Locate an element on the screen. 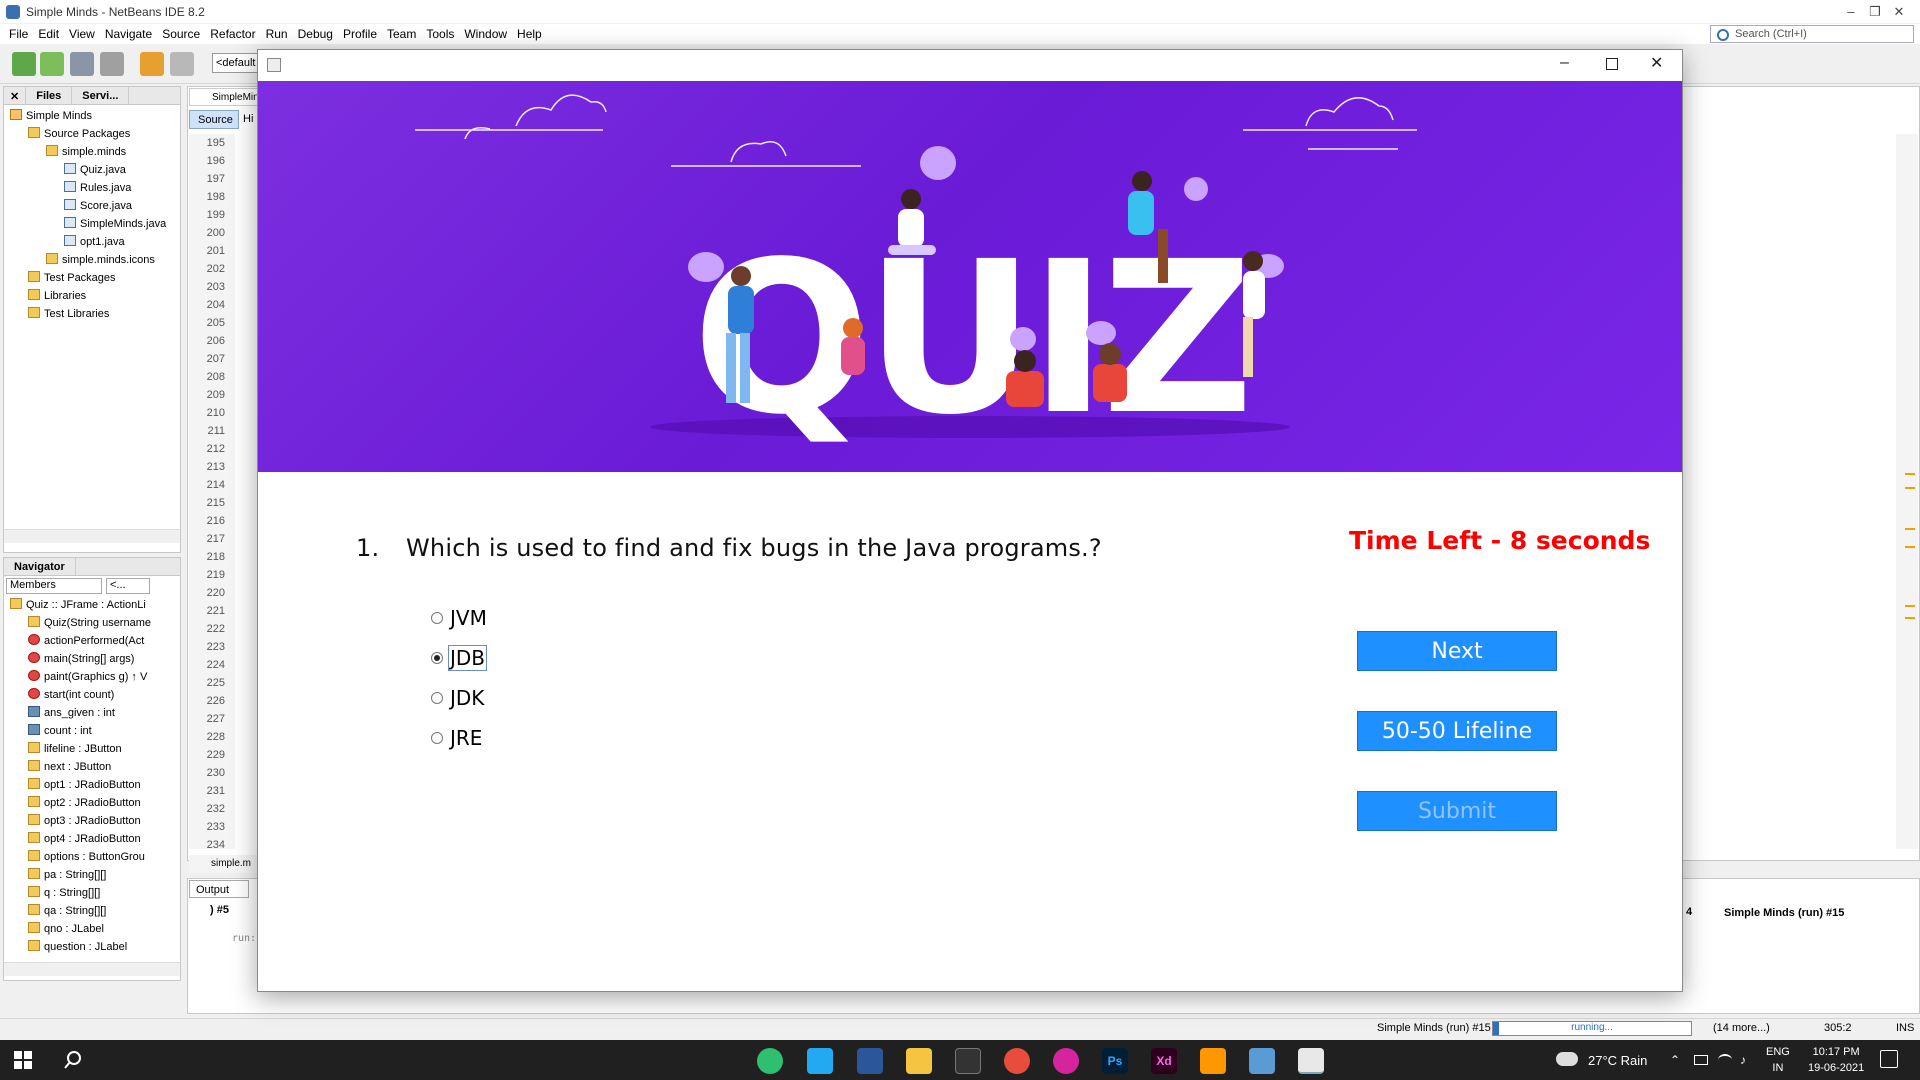  navigator-item: options : ButtonGrou is located at coordinates (95, 857).